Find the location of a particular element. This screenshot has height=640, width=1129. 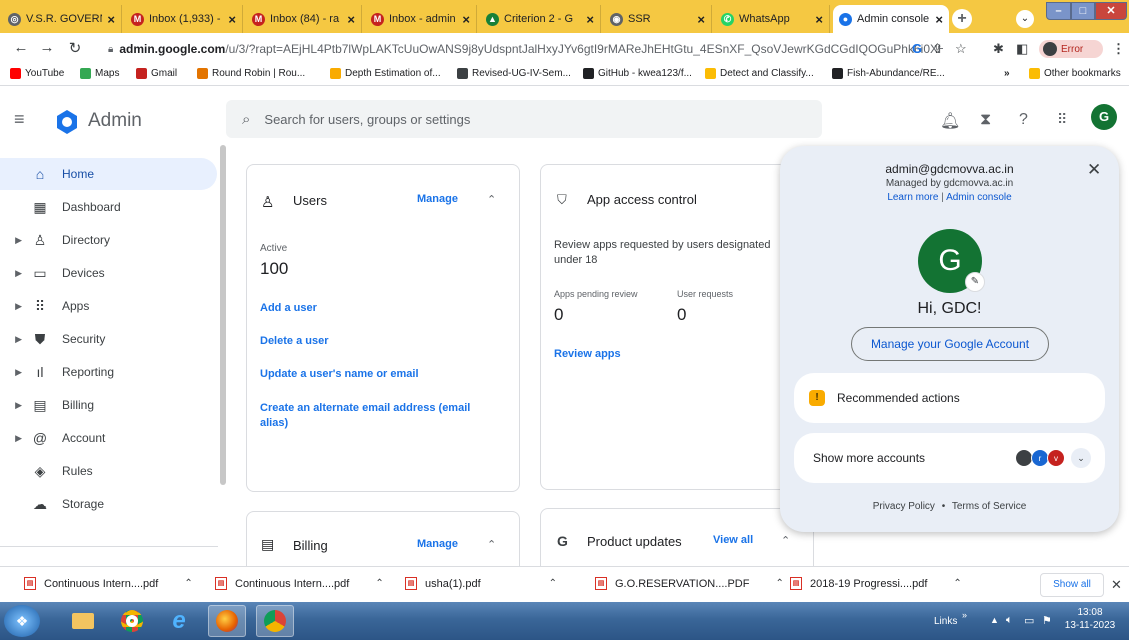

tab-search-button: ⌄ is located at coordinates (1025, 19).